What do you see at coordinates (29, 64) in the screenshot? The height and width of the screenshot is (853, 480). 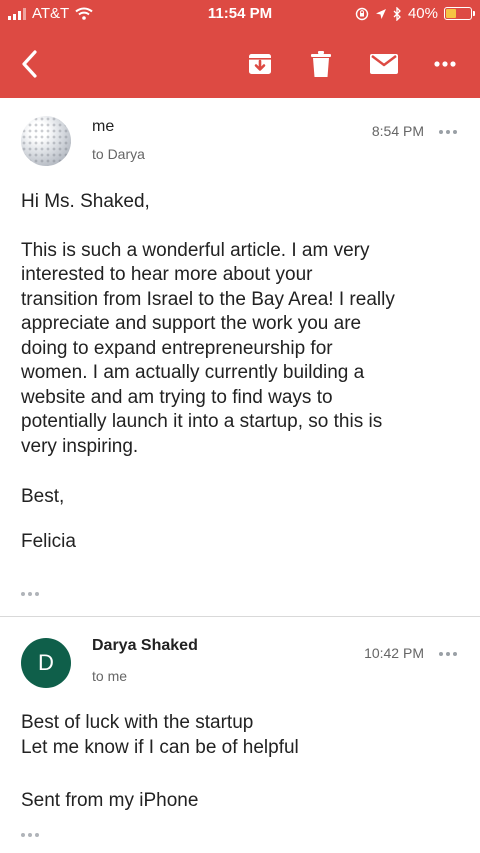 I see `back-chevron-icon` at bounding box center [29, 64].